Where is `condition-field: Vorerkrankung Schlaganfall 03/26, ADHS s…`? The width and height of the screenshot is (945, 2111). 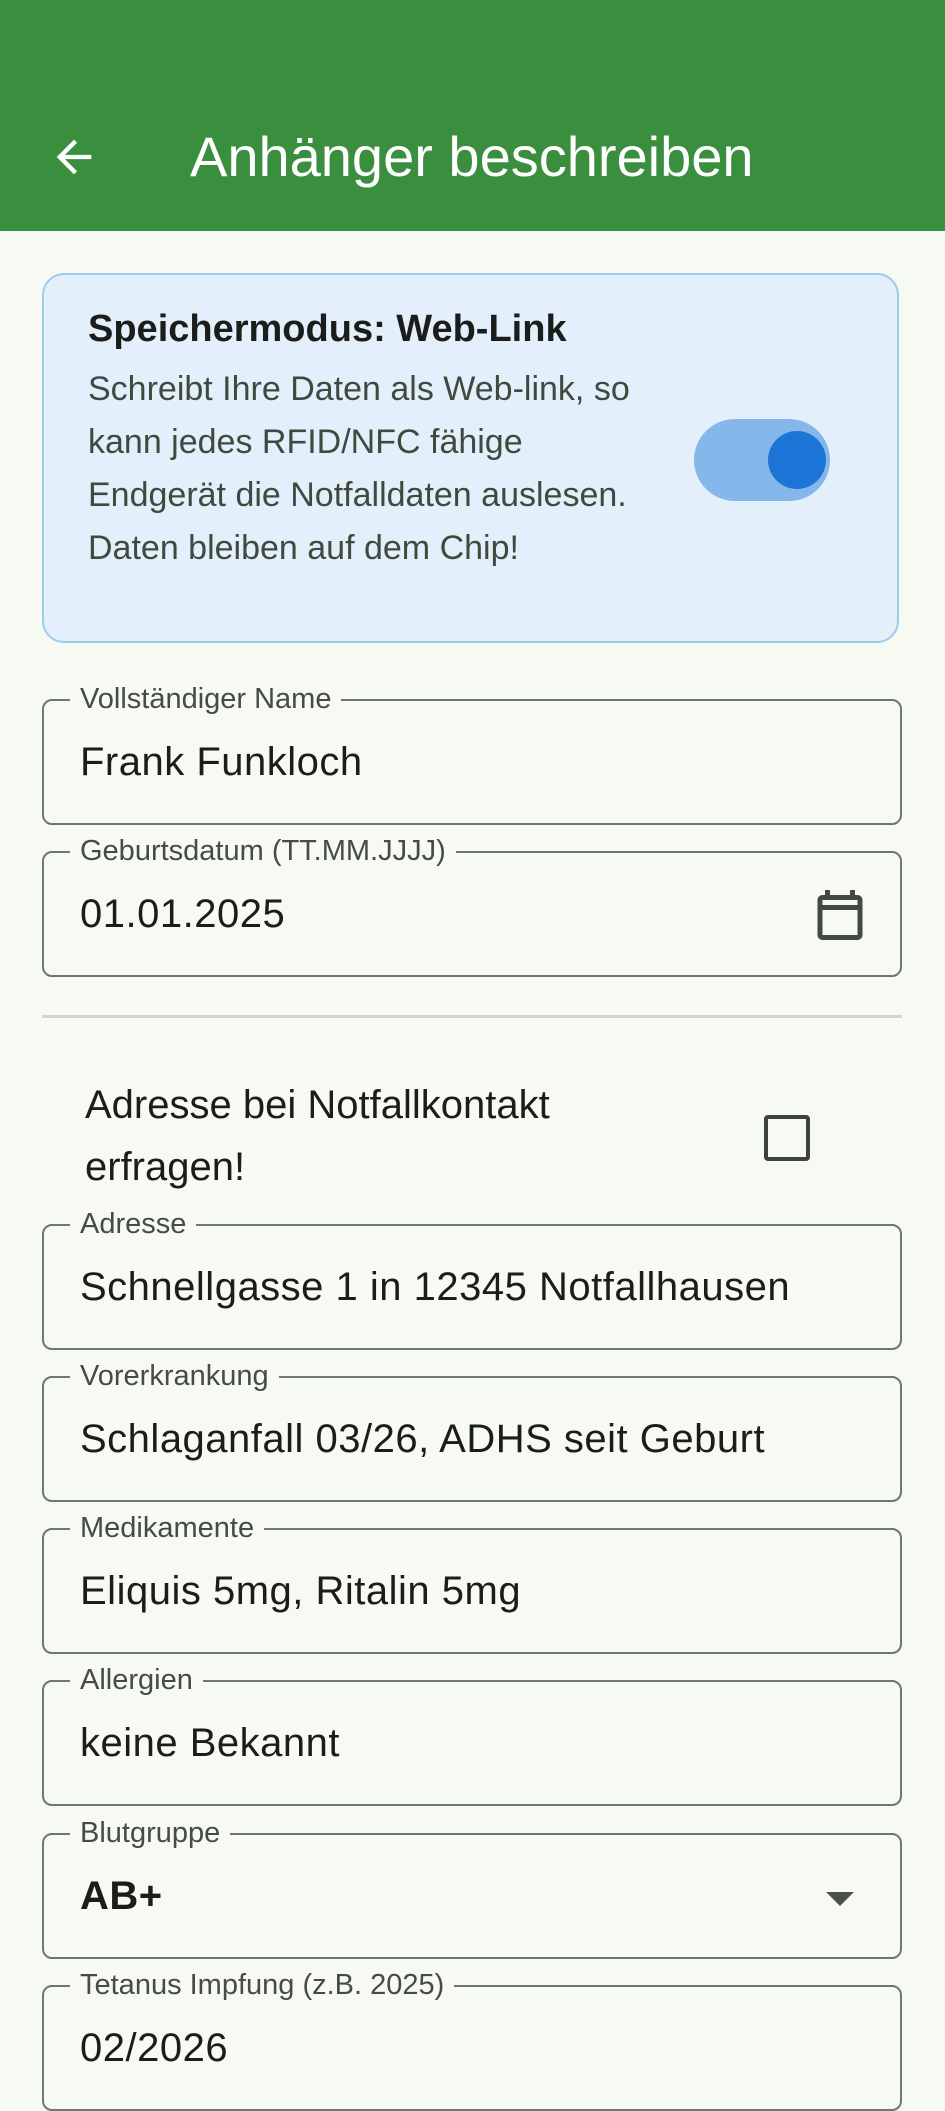
condition-field: Vorerkrankung Schlaganfall 03/26, ADHS s… is located at coordinates (472, 1430).